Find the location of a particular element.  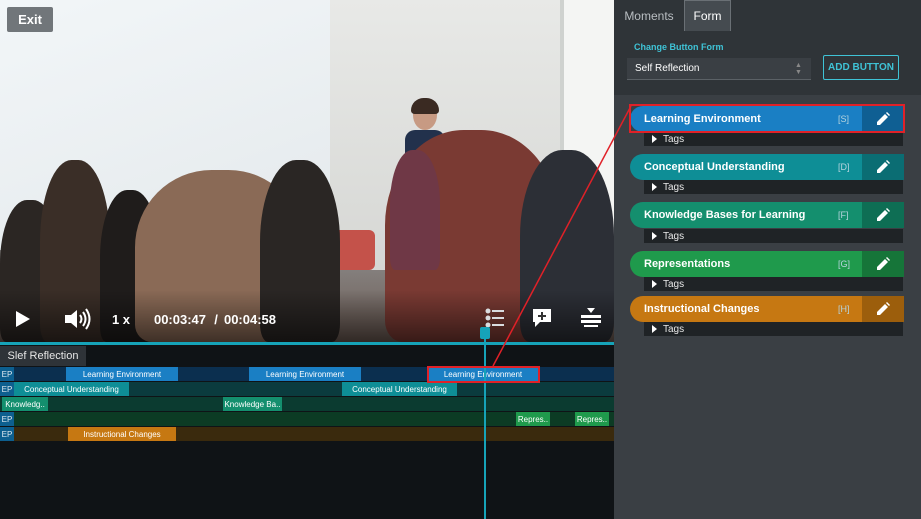

track-representations: EP Repres.. Repres.. is located at coordinates (307, 419).